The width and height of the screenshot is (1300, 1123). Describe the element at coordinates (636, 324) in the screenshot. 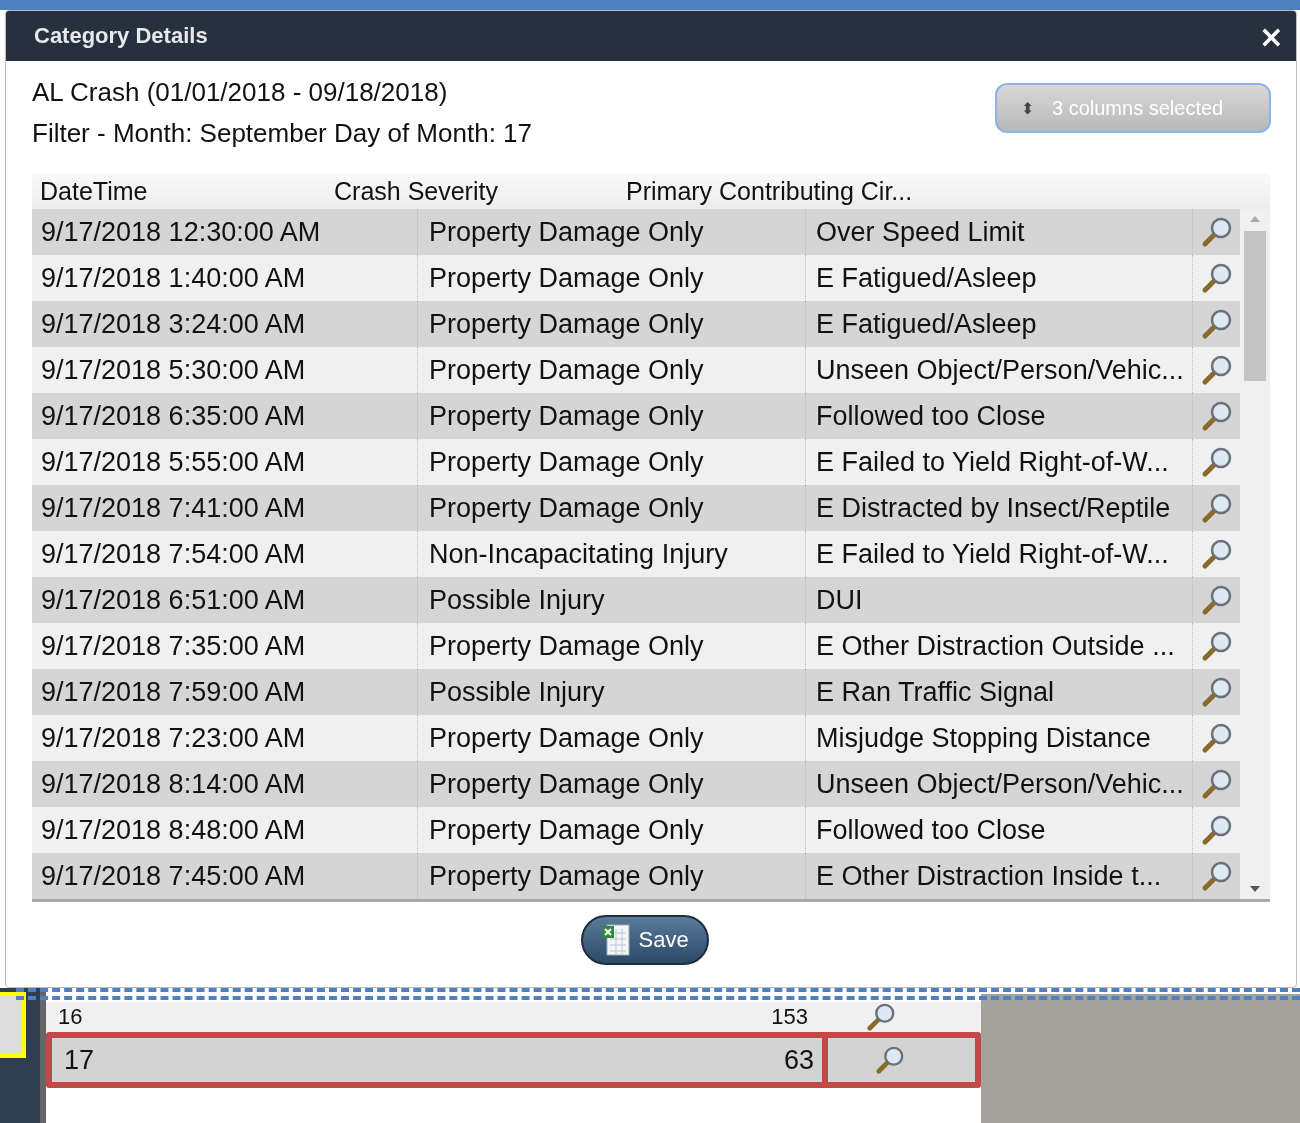

I see `table-row: 9/17/2018 3:24:00 AM Property Damage Only E Fatigued/Asleep` at that location.